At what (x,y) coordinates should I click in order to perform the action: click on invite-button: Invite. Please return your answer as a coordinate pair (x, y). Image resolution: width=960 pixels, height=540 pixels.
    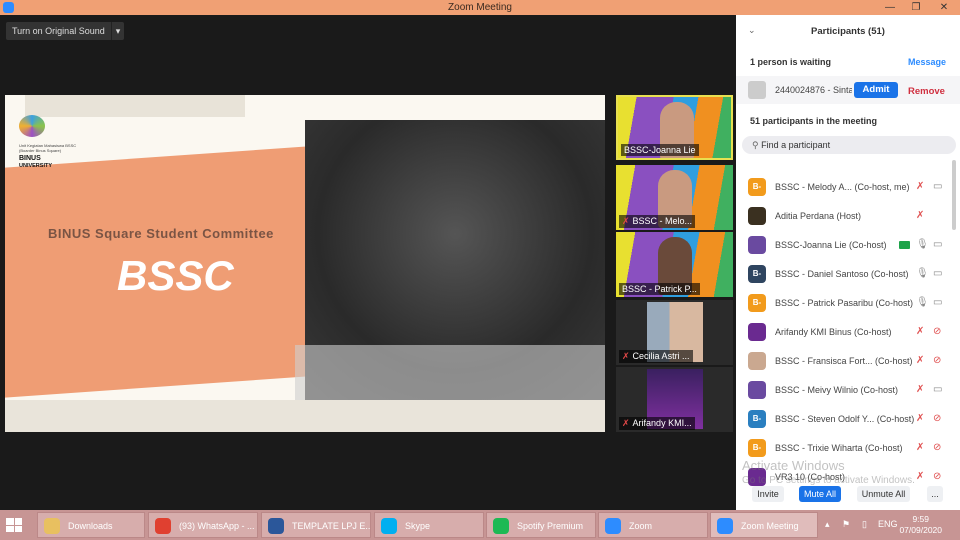
    Looking at the image, I should click on (768, 494).